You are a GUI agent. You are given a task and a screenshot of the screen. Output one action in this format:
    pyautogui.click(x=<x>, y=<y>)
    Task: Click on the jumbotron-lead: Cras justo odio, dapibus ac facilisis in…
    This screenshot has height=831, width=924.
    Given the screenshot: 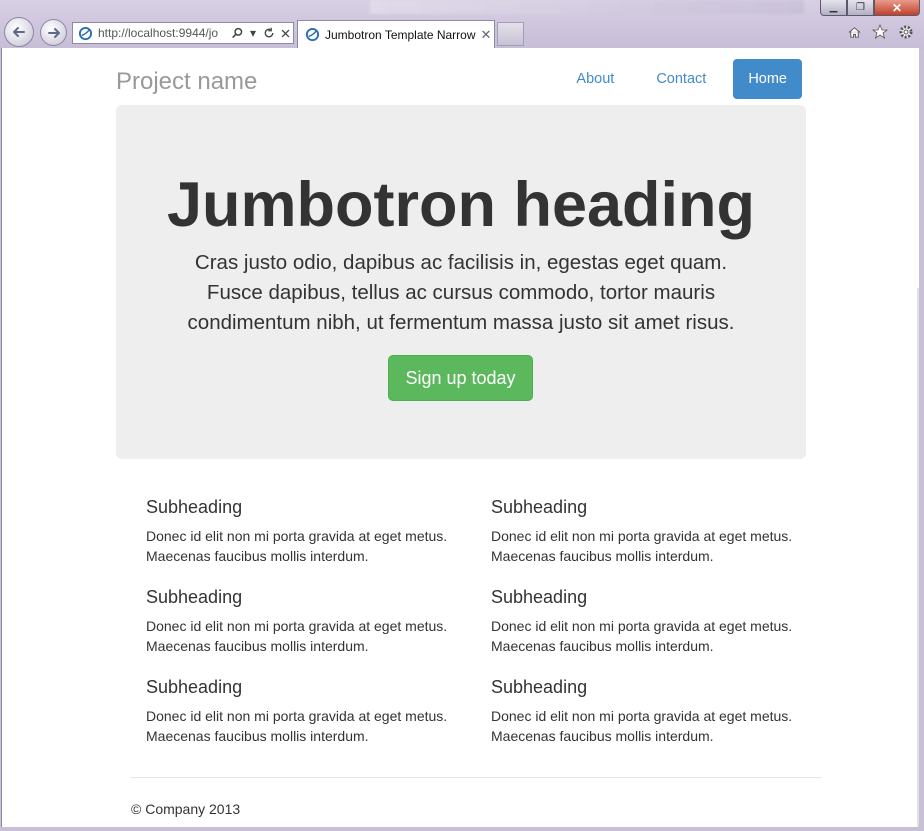 What is the action you would take?
    pyautogui.click(x=461, y=292)
    